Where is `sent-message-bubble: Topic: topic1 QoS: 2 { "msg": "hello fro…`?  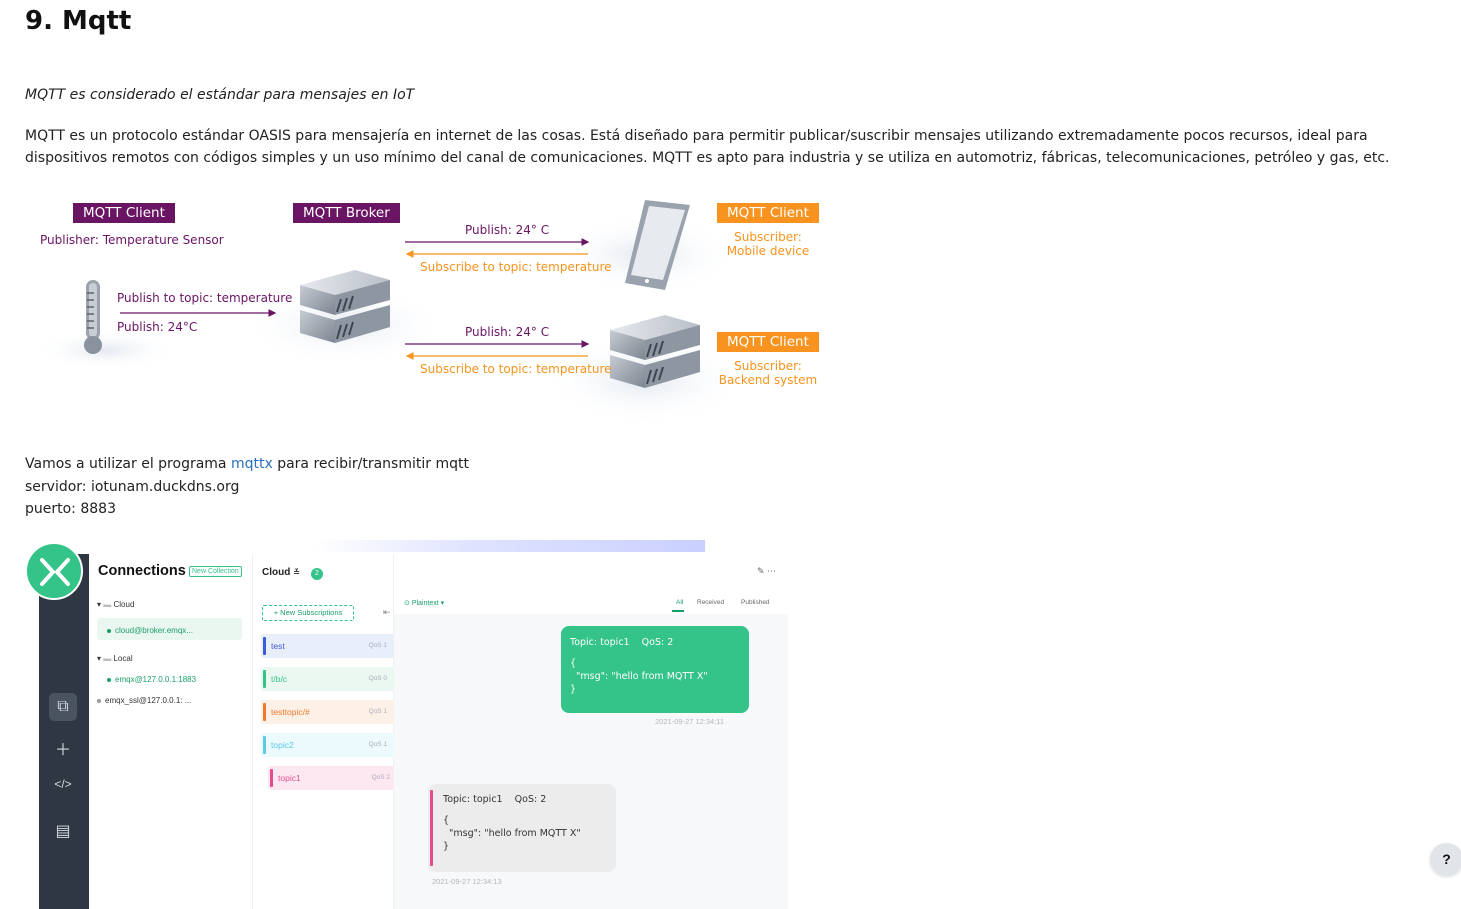 sent-message-bubble: Topic: topic1 QoS: 2 { "msg": "hello fro… is located at coordinates (655, 669).